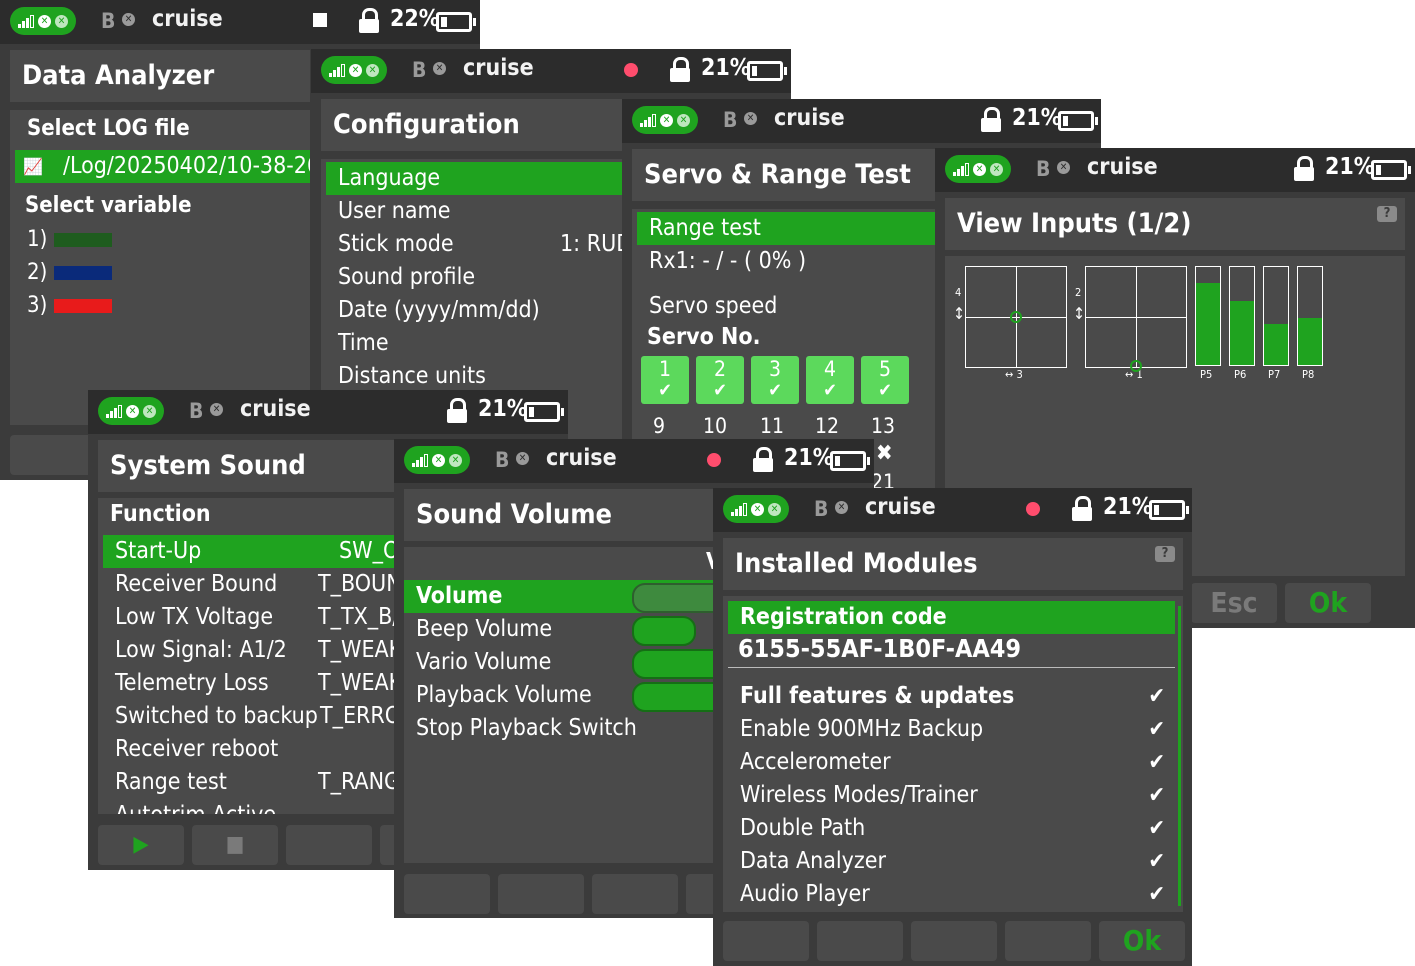  I want to click on sound-row: Receiver Bound T_BOUN, so click(250, 584).